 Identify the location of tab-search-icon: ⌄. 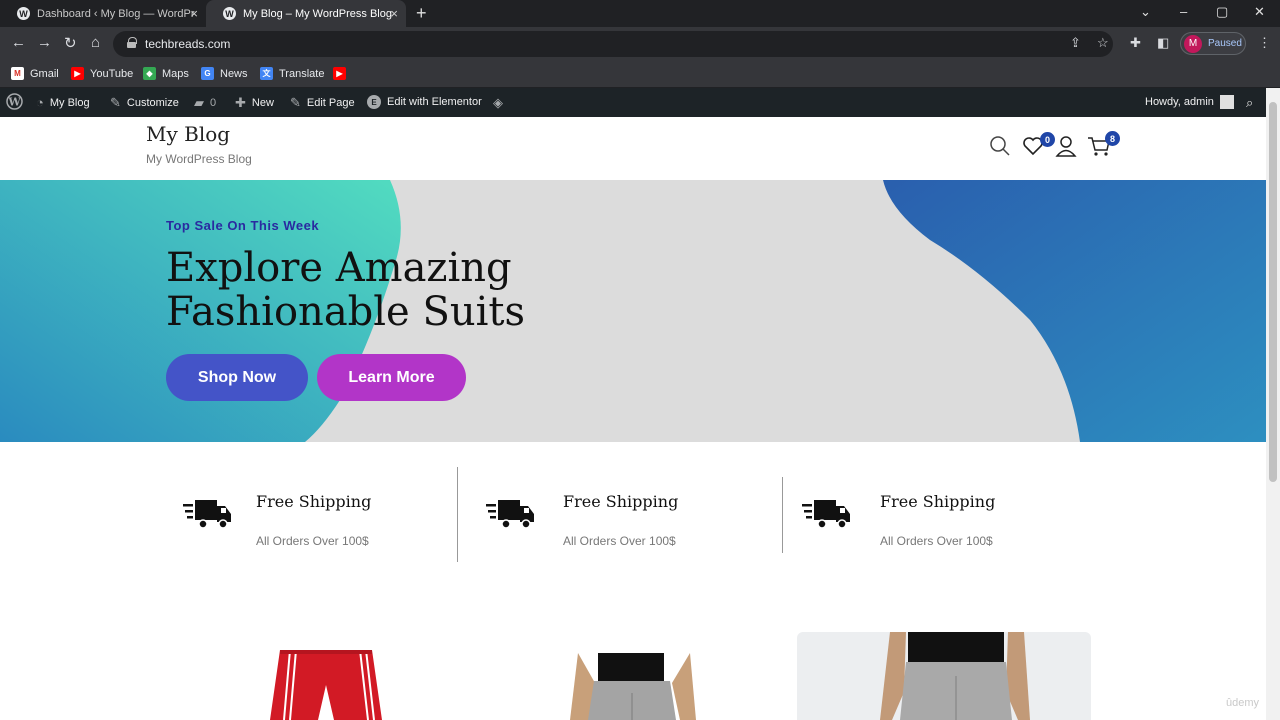
(1145, 12).